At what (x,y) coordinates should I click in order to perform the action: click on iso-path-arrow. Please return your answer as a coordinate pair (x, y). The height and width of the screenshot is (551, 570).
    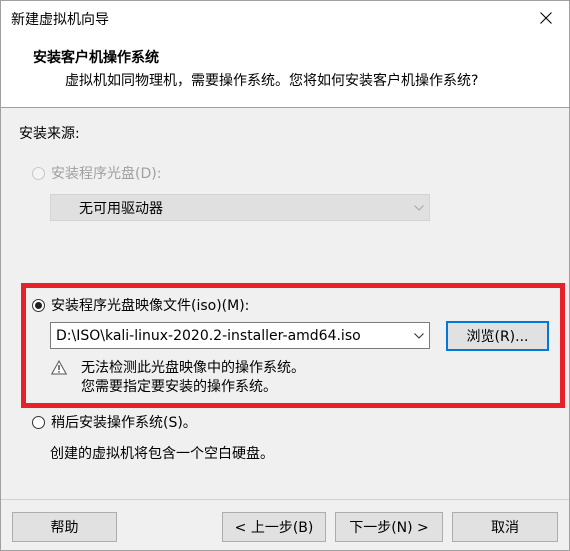
    Looking at the image, I should click on (419, 335).